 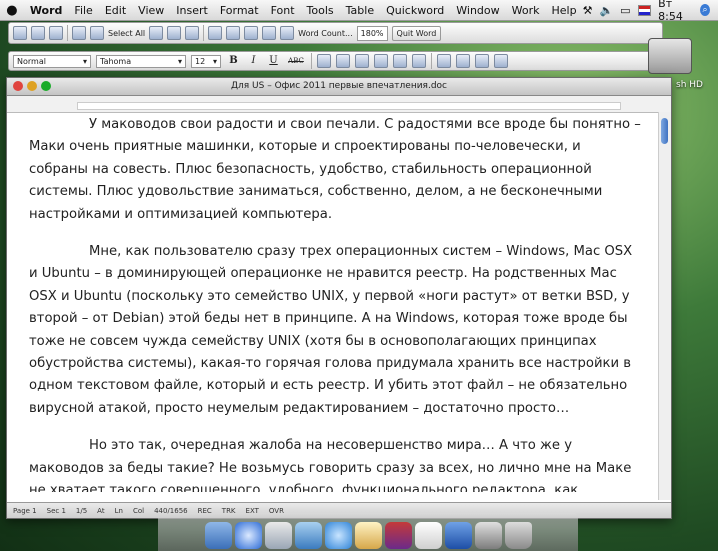 What do you see at coordinates (372, 33) in the screenshot?
I see `zoom-select: 180%` at bounding box center [372, 33].